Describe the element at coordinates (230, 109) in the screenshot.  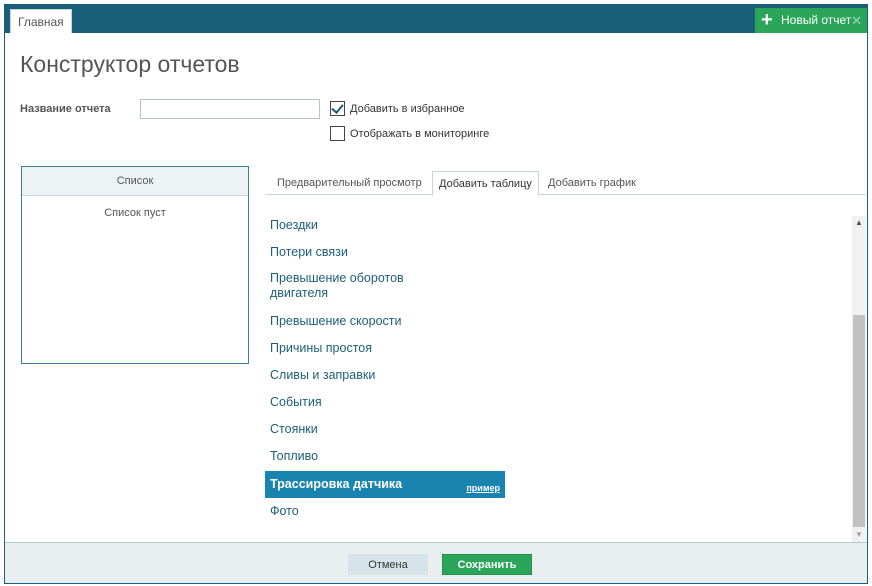
I see `report-name-input` at that location.